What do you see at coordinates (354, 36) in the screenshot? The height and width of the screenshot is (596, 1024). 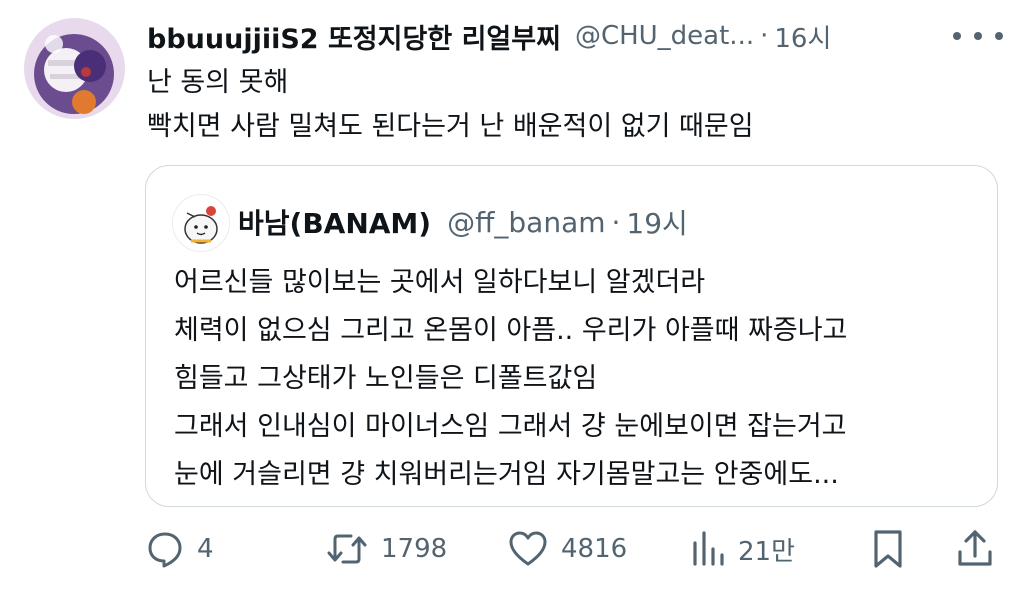 I see `author-display-name: bbuuujjiiS2 또정지당한 리얼부찌` at bounding box center [354, 36].